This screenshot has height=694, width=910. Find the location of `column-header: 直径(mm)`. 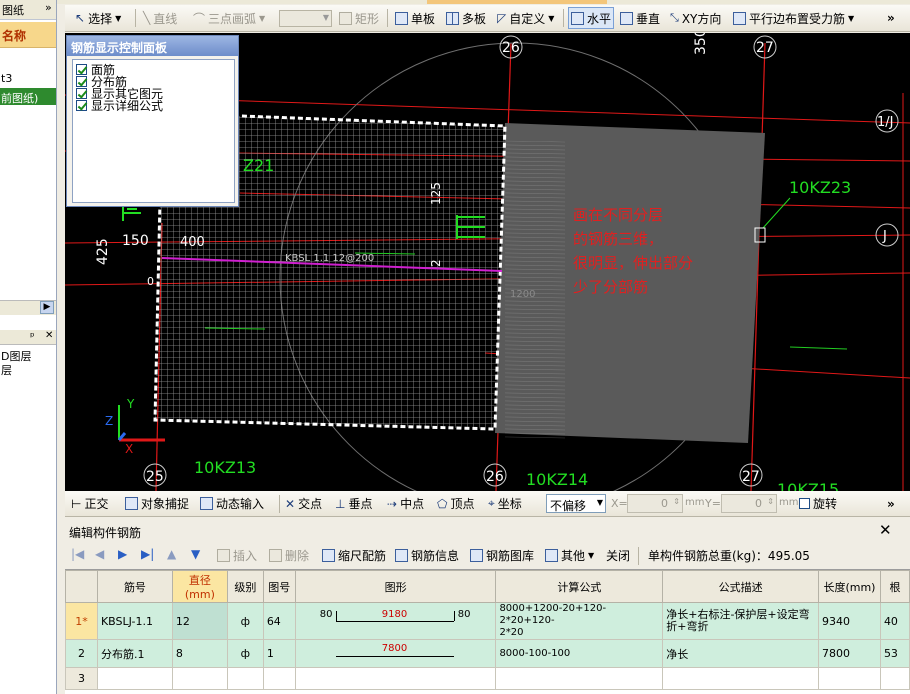

column-header: 直径(mm) is located at coordinates (199, 586).